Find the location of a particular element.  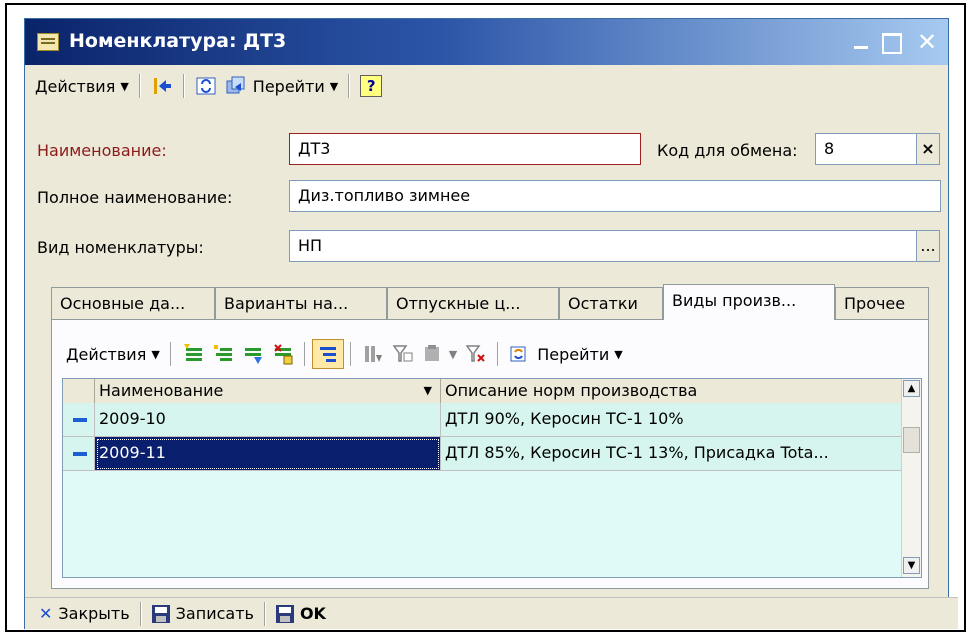

type-input: НП is located at coordinates (603, 246).